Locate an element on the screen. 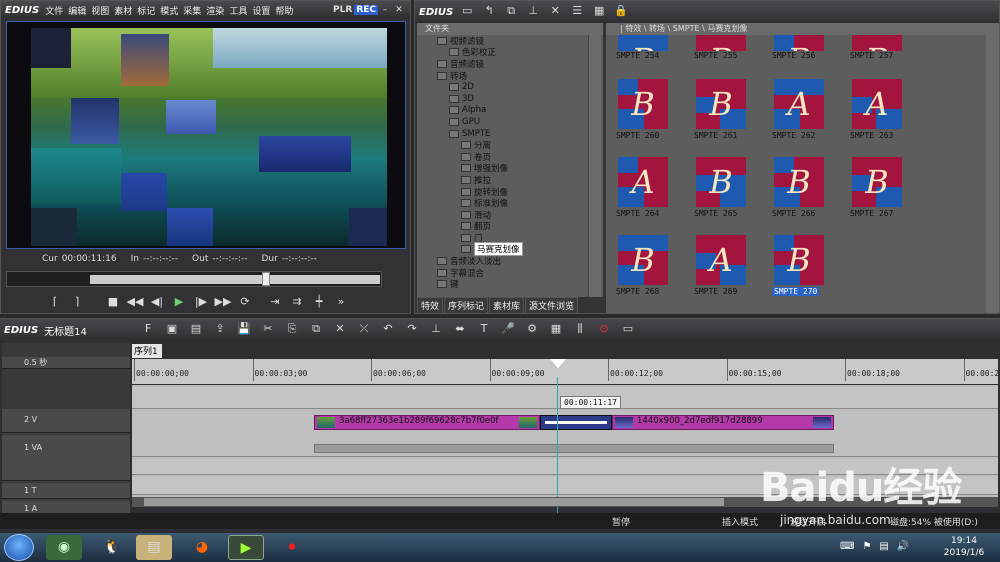 This screenshot has height=562, width=1000. snap-icon: ⊥ is located at coordinates (436, 330).